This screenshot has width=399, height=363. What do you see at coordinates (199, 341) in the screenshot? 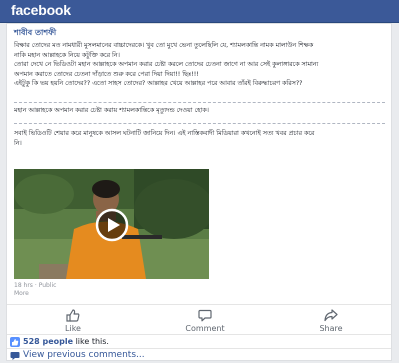
I see `likes-summary: 528 people like this.` at bounding box center [199, 341].